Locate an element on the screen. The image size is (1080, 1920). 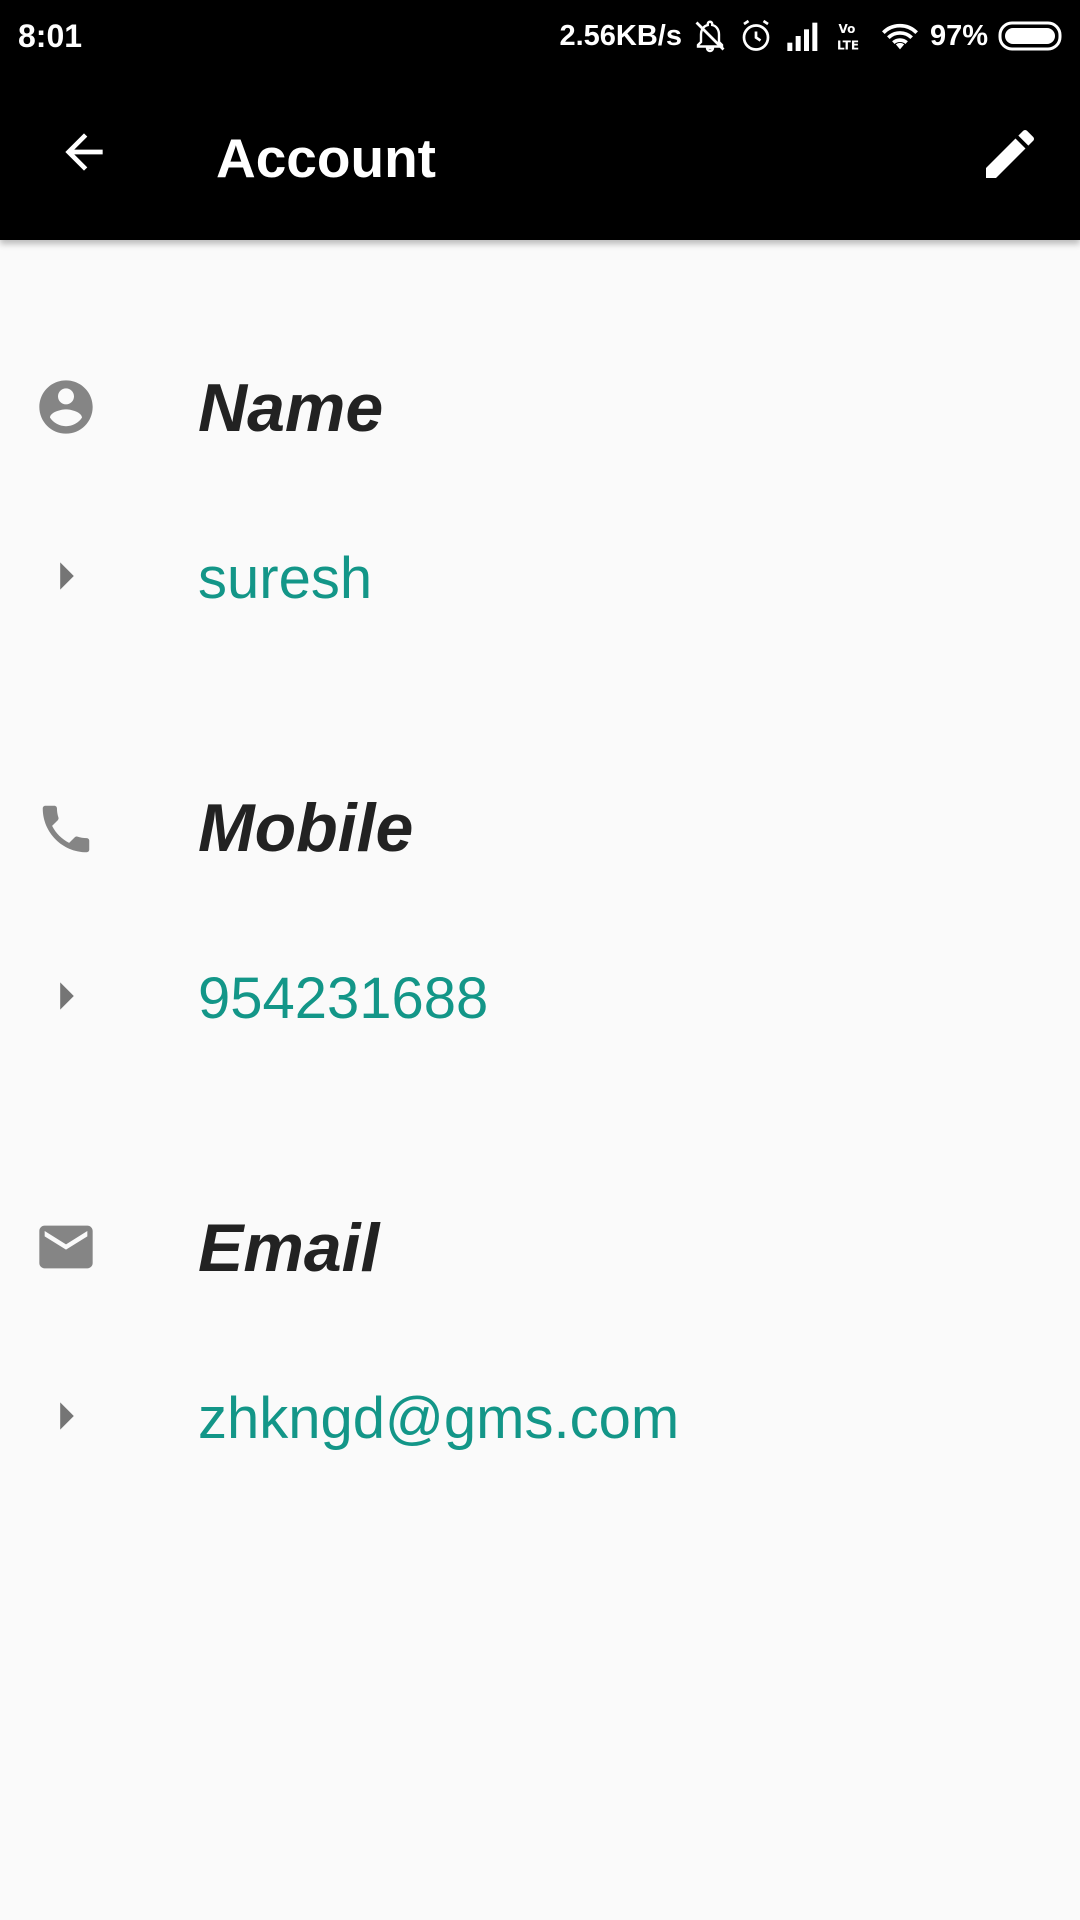
mobile-value: 954231688 is located at coordinates (343, 999).